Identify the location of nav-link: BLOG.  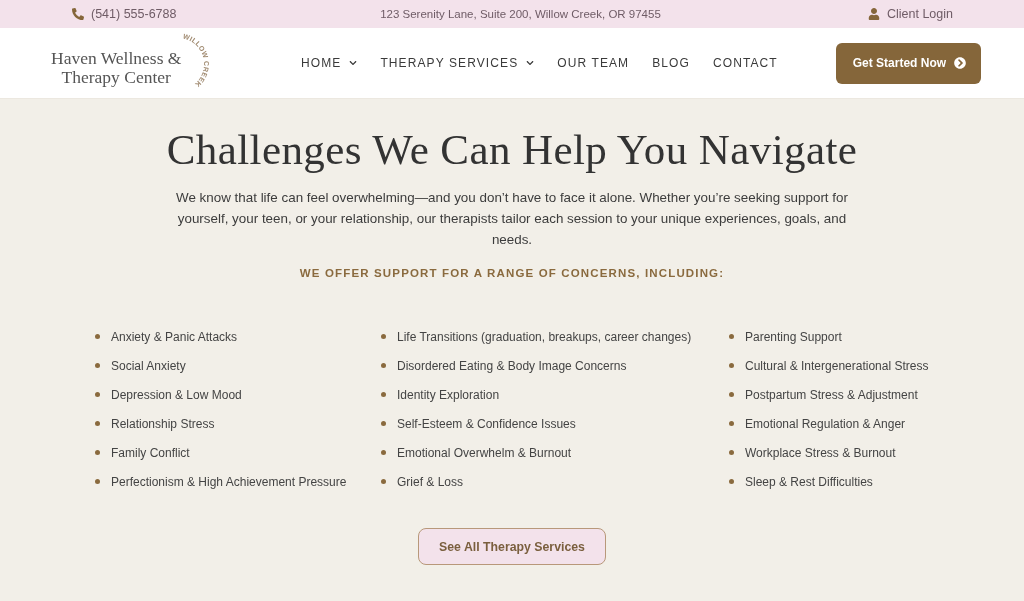
(671, 63).